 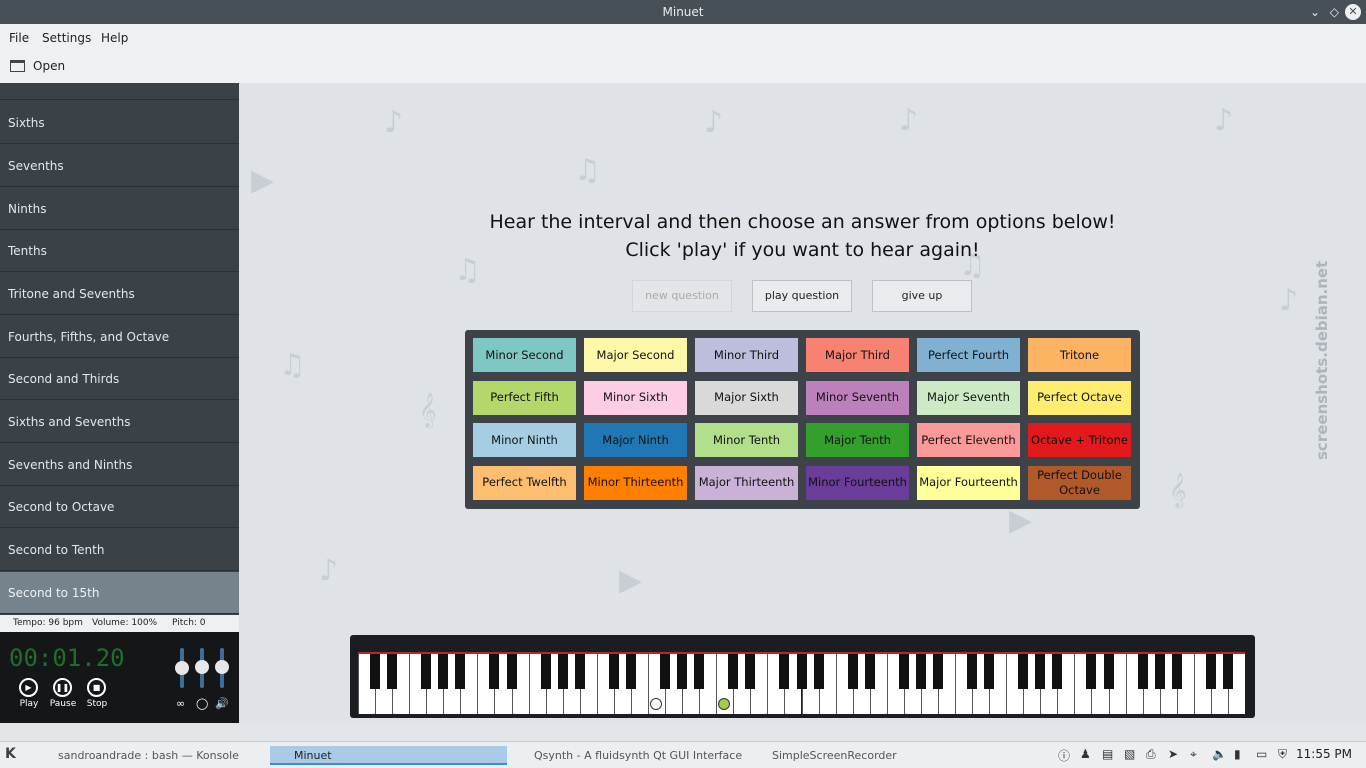 What do you see at coordinates (119, 593) in the screenshot?
I see `sidebar-item-second-15th: Second to 15th` at bounding box center [119, 593].